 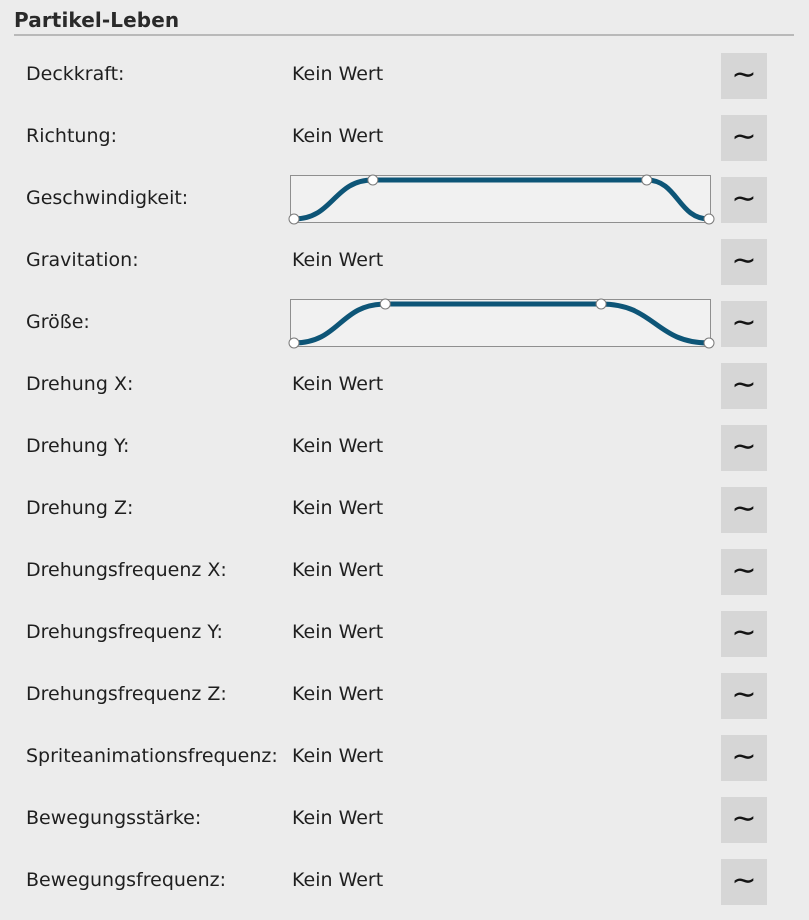 I want to click on property-label: Größe:, so click(x=58, y=322).